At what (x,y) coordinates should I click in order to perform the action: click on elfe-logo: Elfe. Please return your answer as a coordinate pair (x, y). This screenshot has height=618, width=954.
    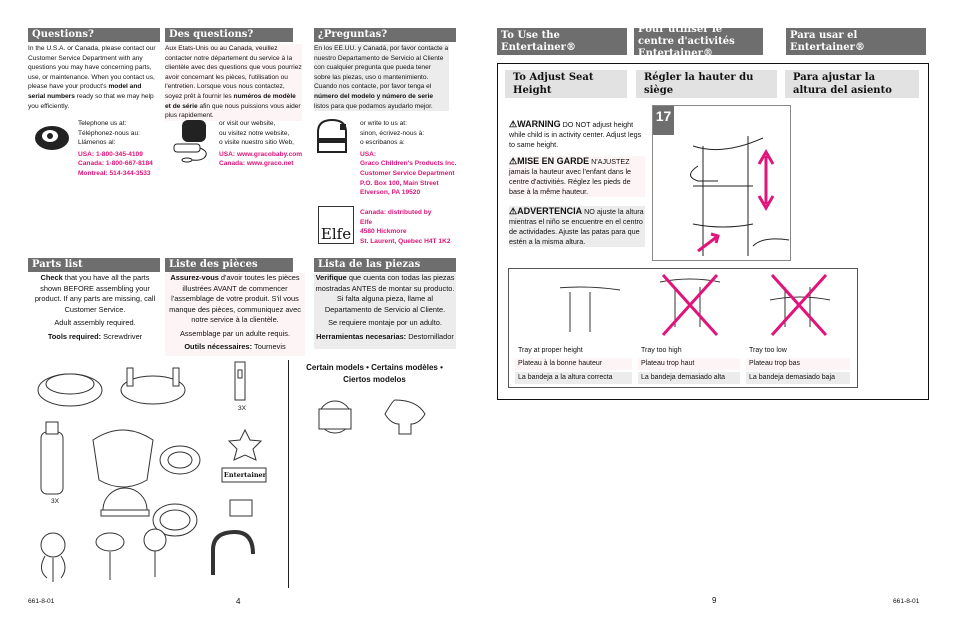
    Looking at the image, I should click on (336, 225).